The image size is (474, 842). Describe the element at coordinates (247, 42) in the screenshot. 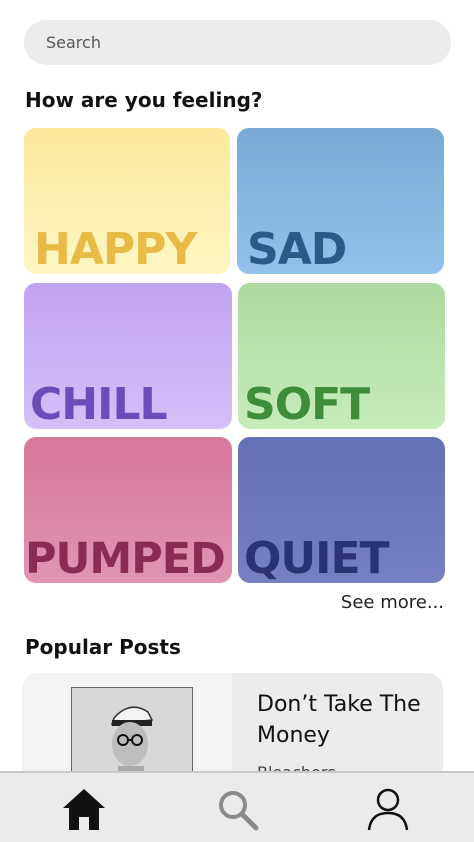

I see `search-input` at that location.